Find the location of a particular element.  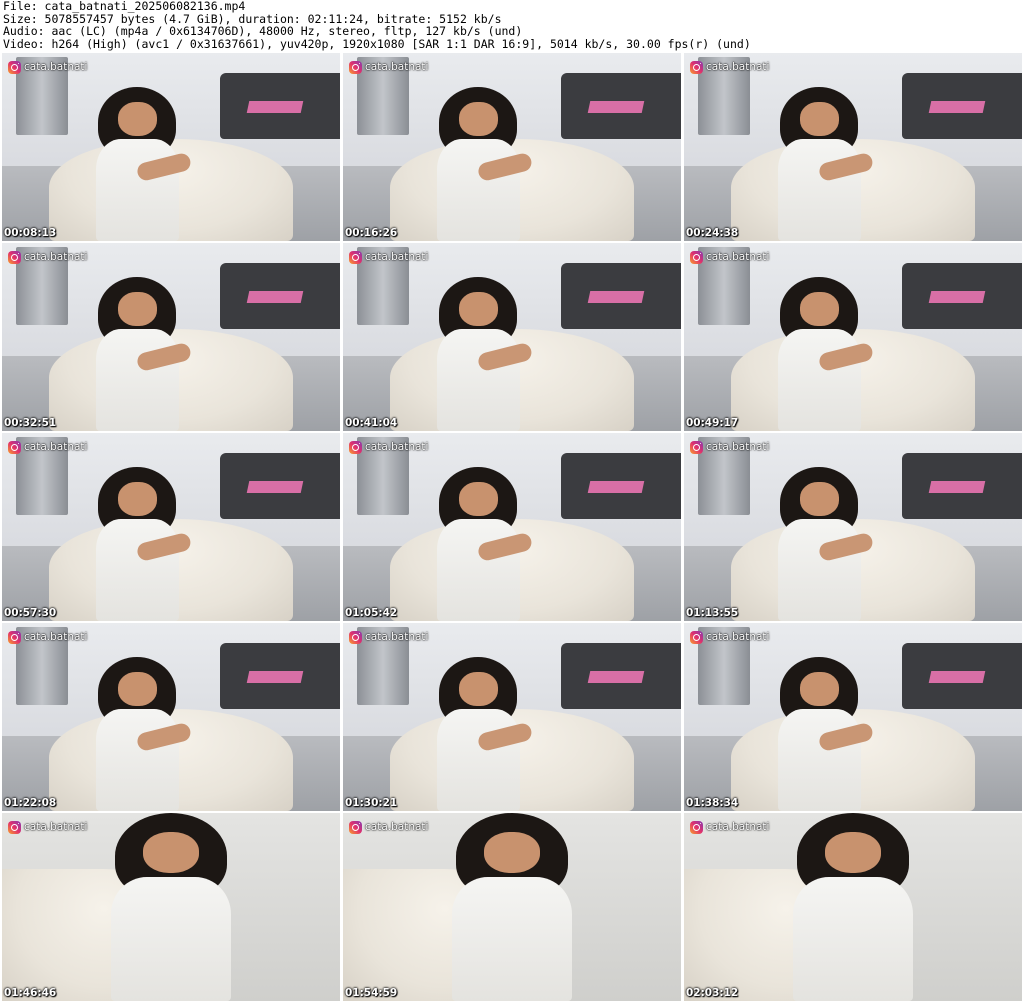

video-thumbnail: cata.batnati 00:41:04 is located at coordinates (512, 337).